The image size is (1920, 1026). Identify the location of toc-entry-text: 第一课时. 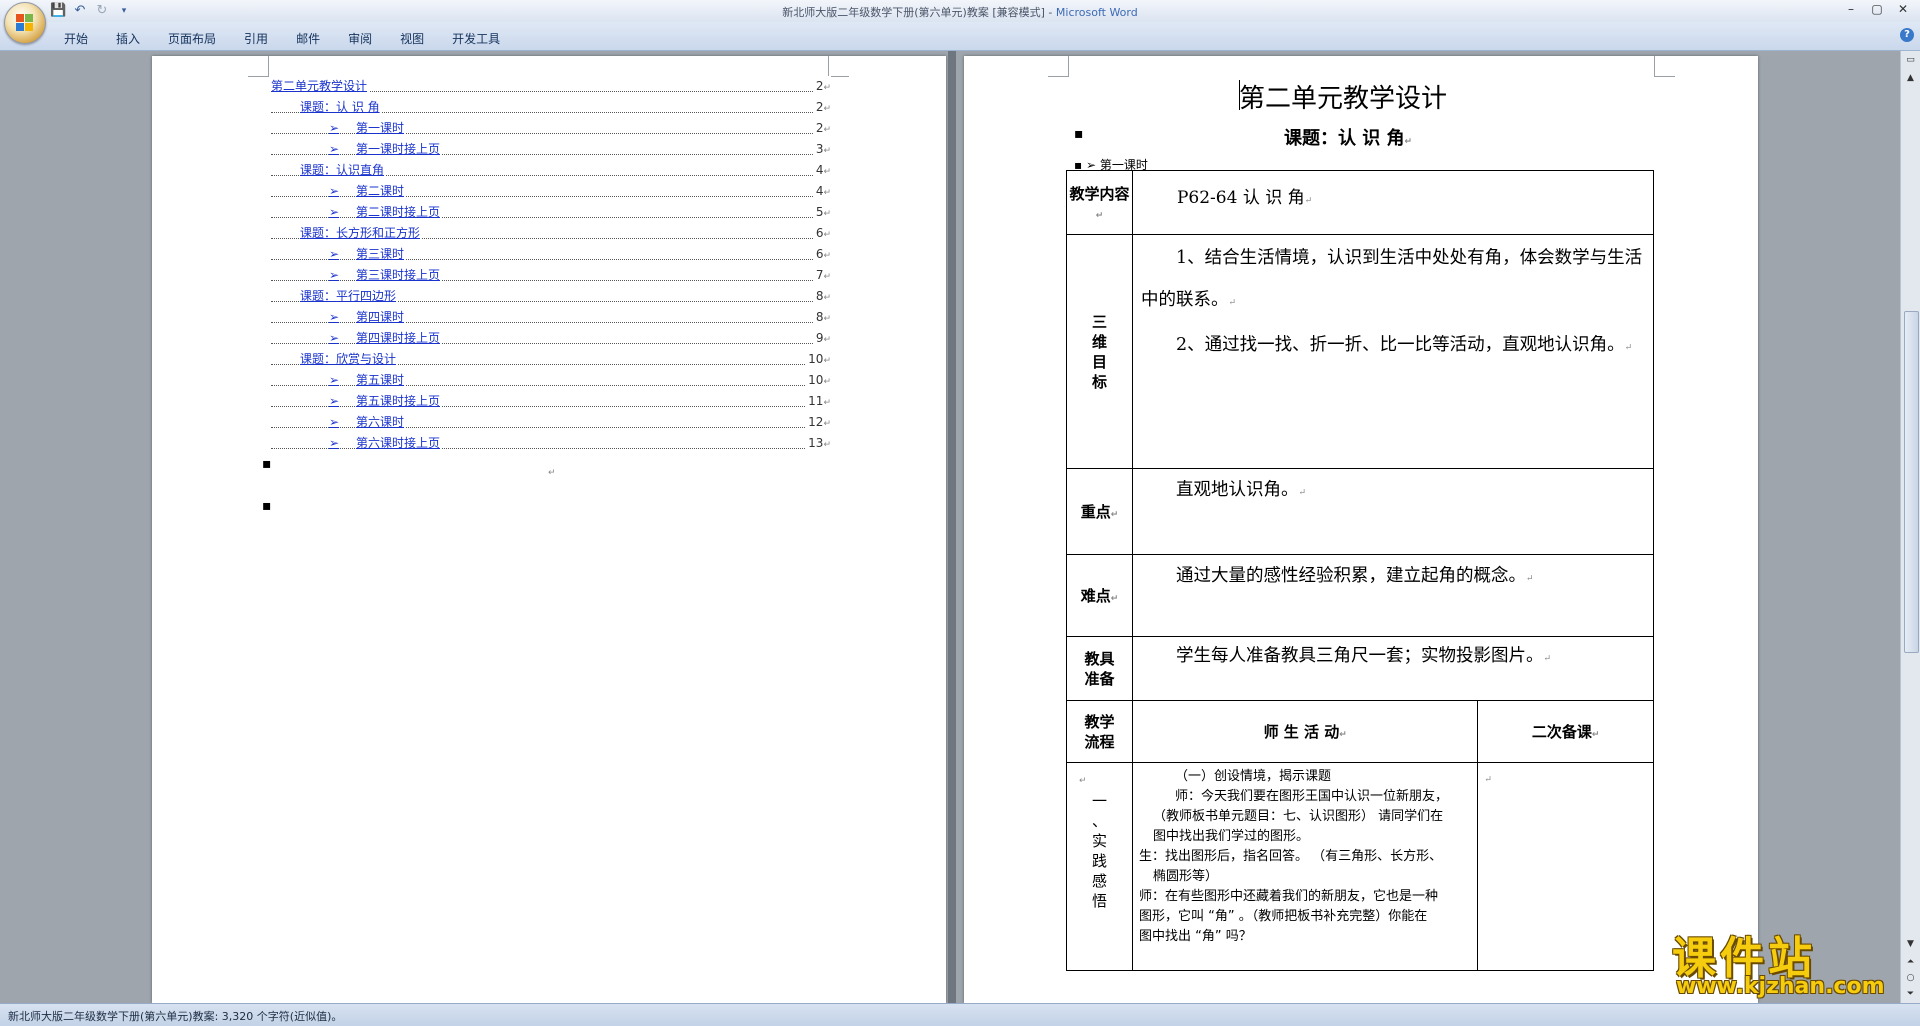
(381, 128).